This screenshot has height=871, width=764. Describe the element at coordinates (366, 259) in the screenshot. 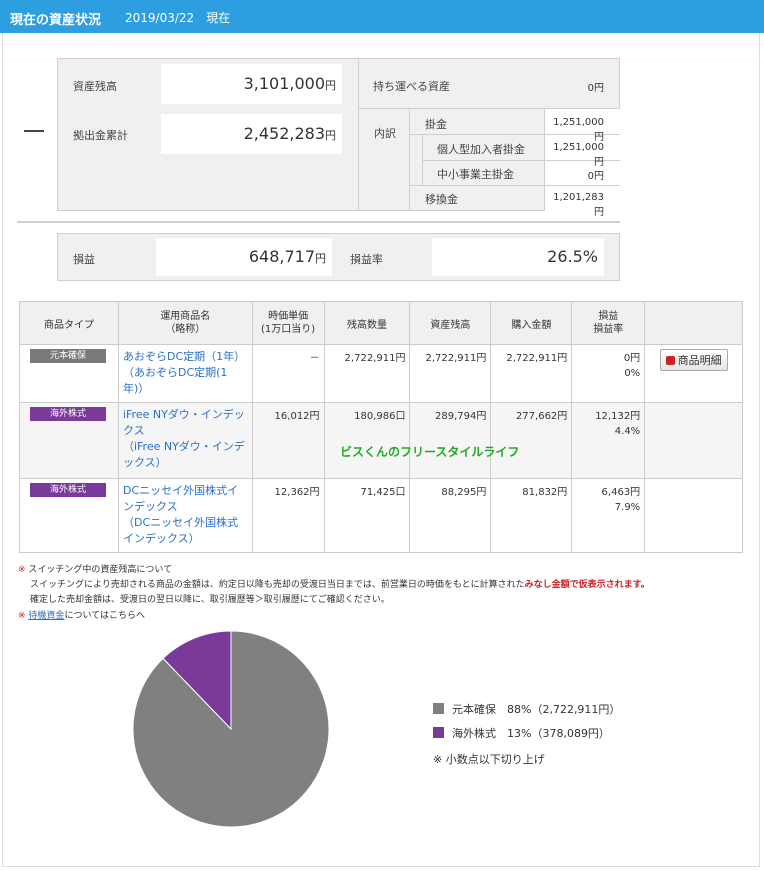

I see `profit-rate-label: 損益率` at that location.